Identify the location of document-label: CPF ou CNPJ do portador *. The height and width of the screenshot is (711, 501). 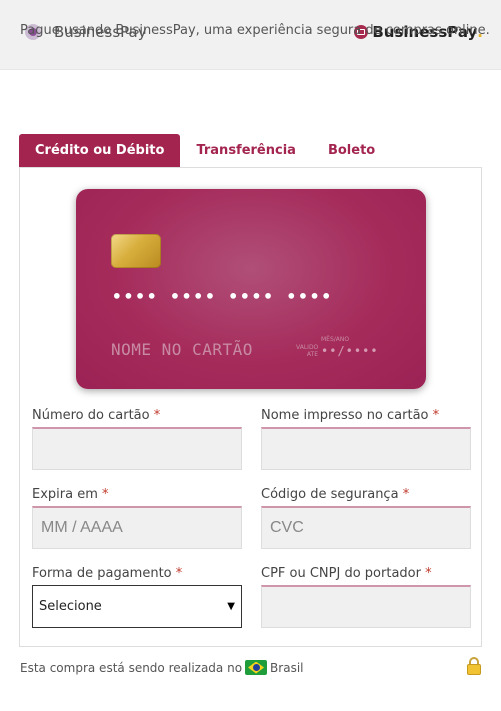
(346, 573).